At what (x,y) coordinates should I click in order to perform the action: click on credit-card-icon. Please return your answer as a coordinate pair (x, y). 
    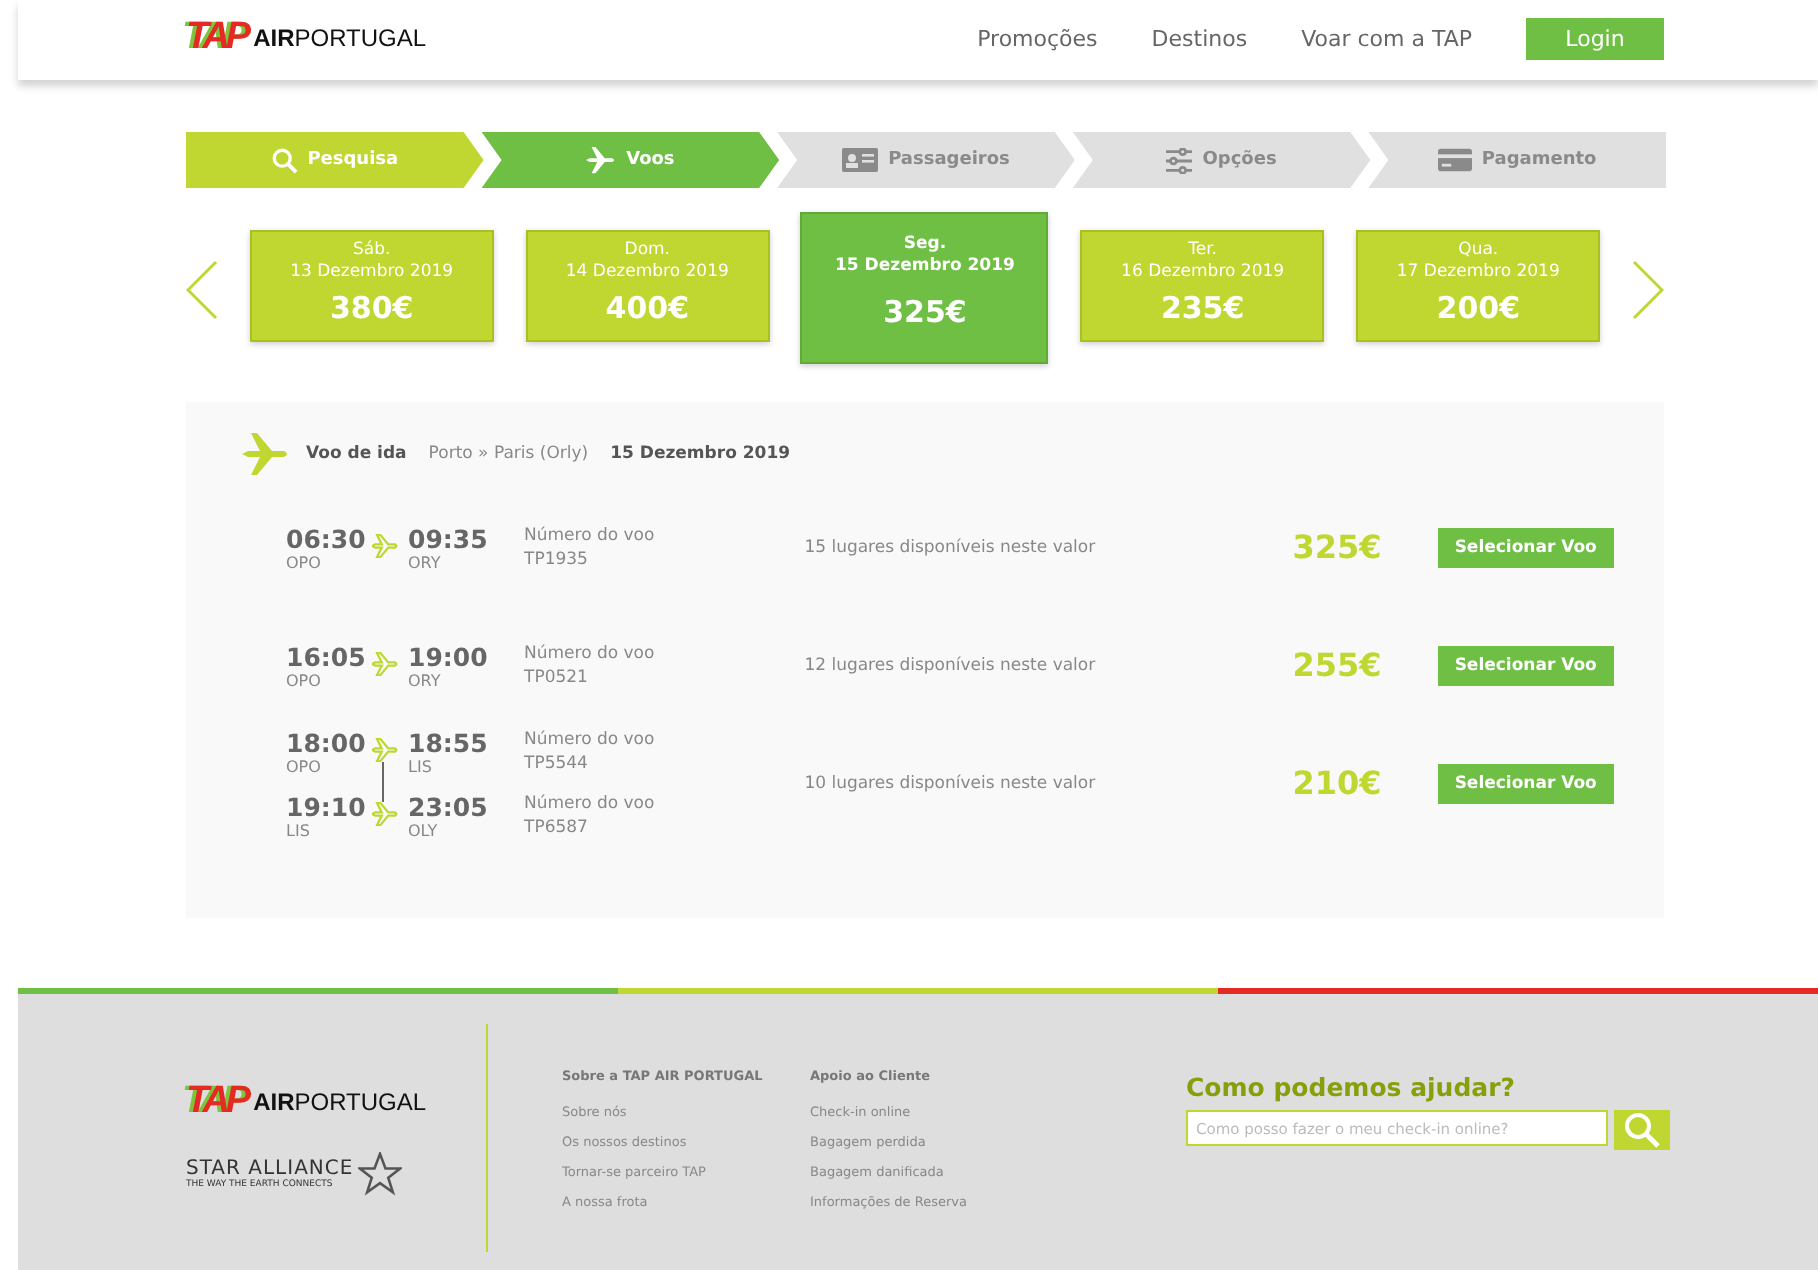
    Looking at the image, I should click on (1454, 160).